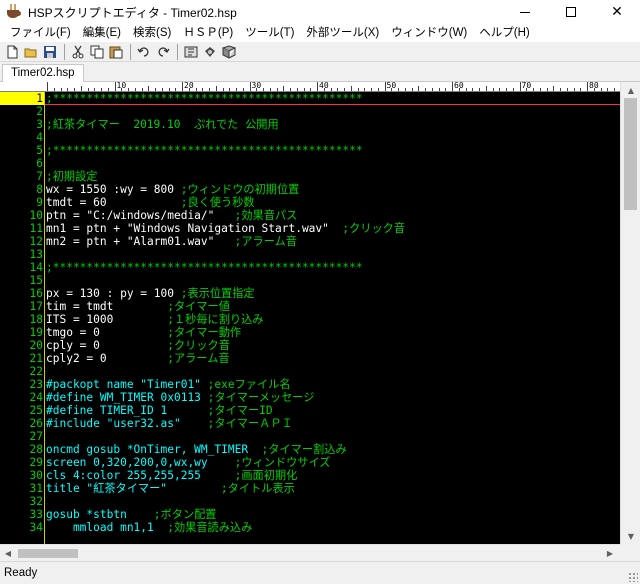 Image resolution: width=640 pixels, height=584 pixels. I want to click on settings-button, so click(210, 52).